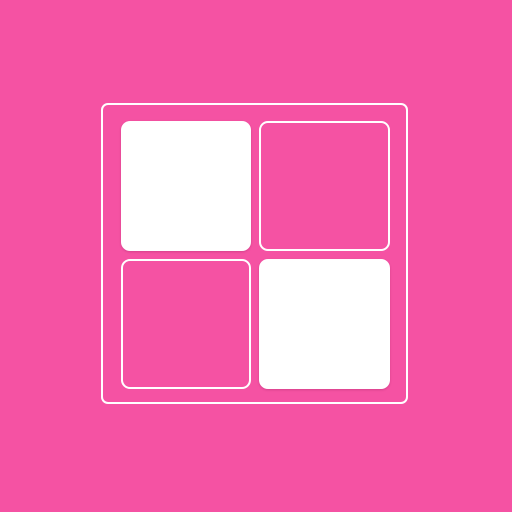 Image resolution: width=512 pixels, height=512 pixels. What do you see at coordinates (324, 186) in the screenshot?
I see `grid-cell-top-right` at bounding box center [324, 186].